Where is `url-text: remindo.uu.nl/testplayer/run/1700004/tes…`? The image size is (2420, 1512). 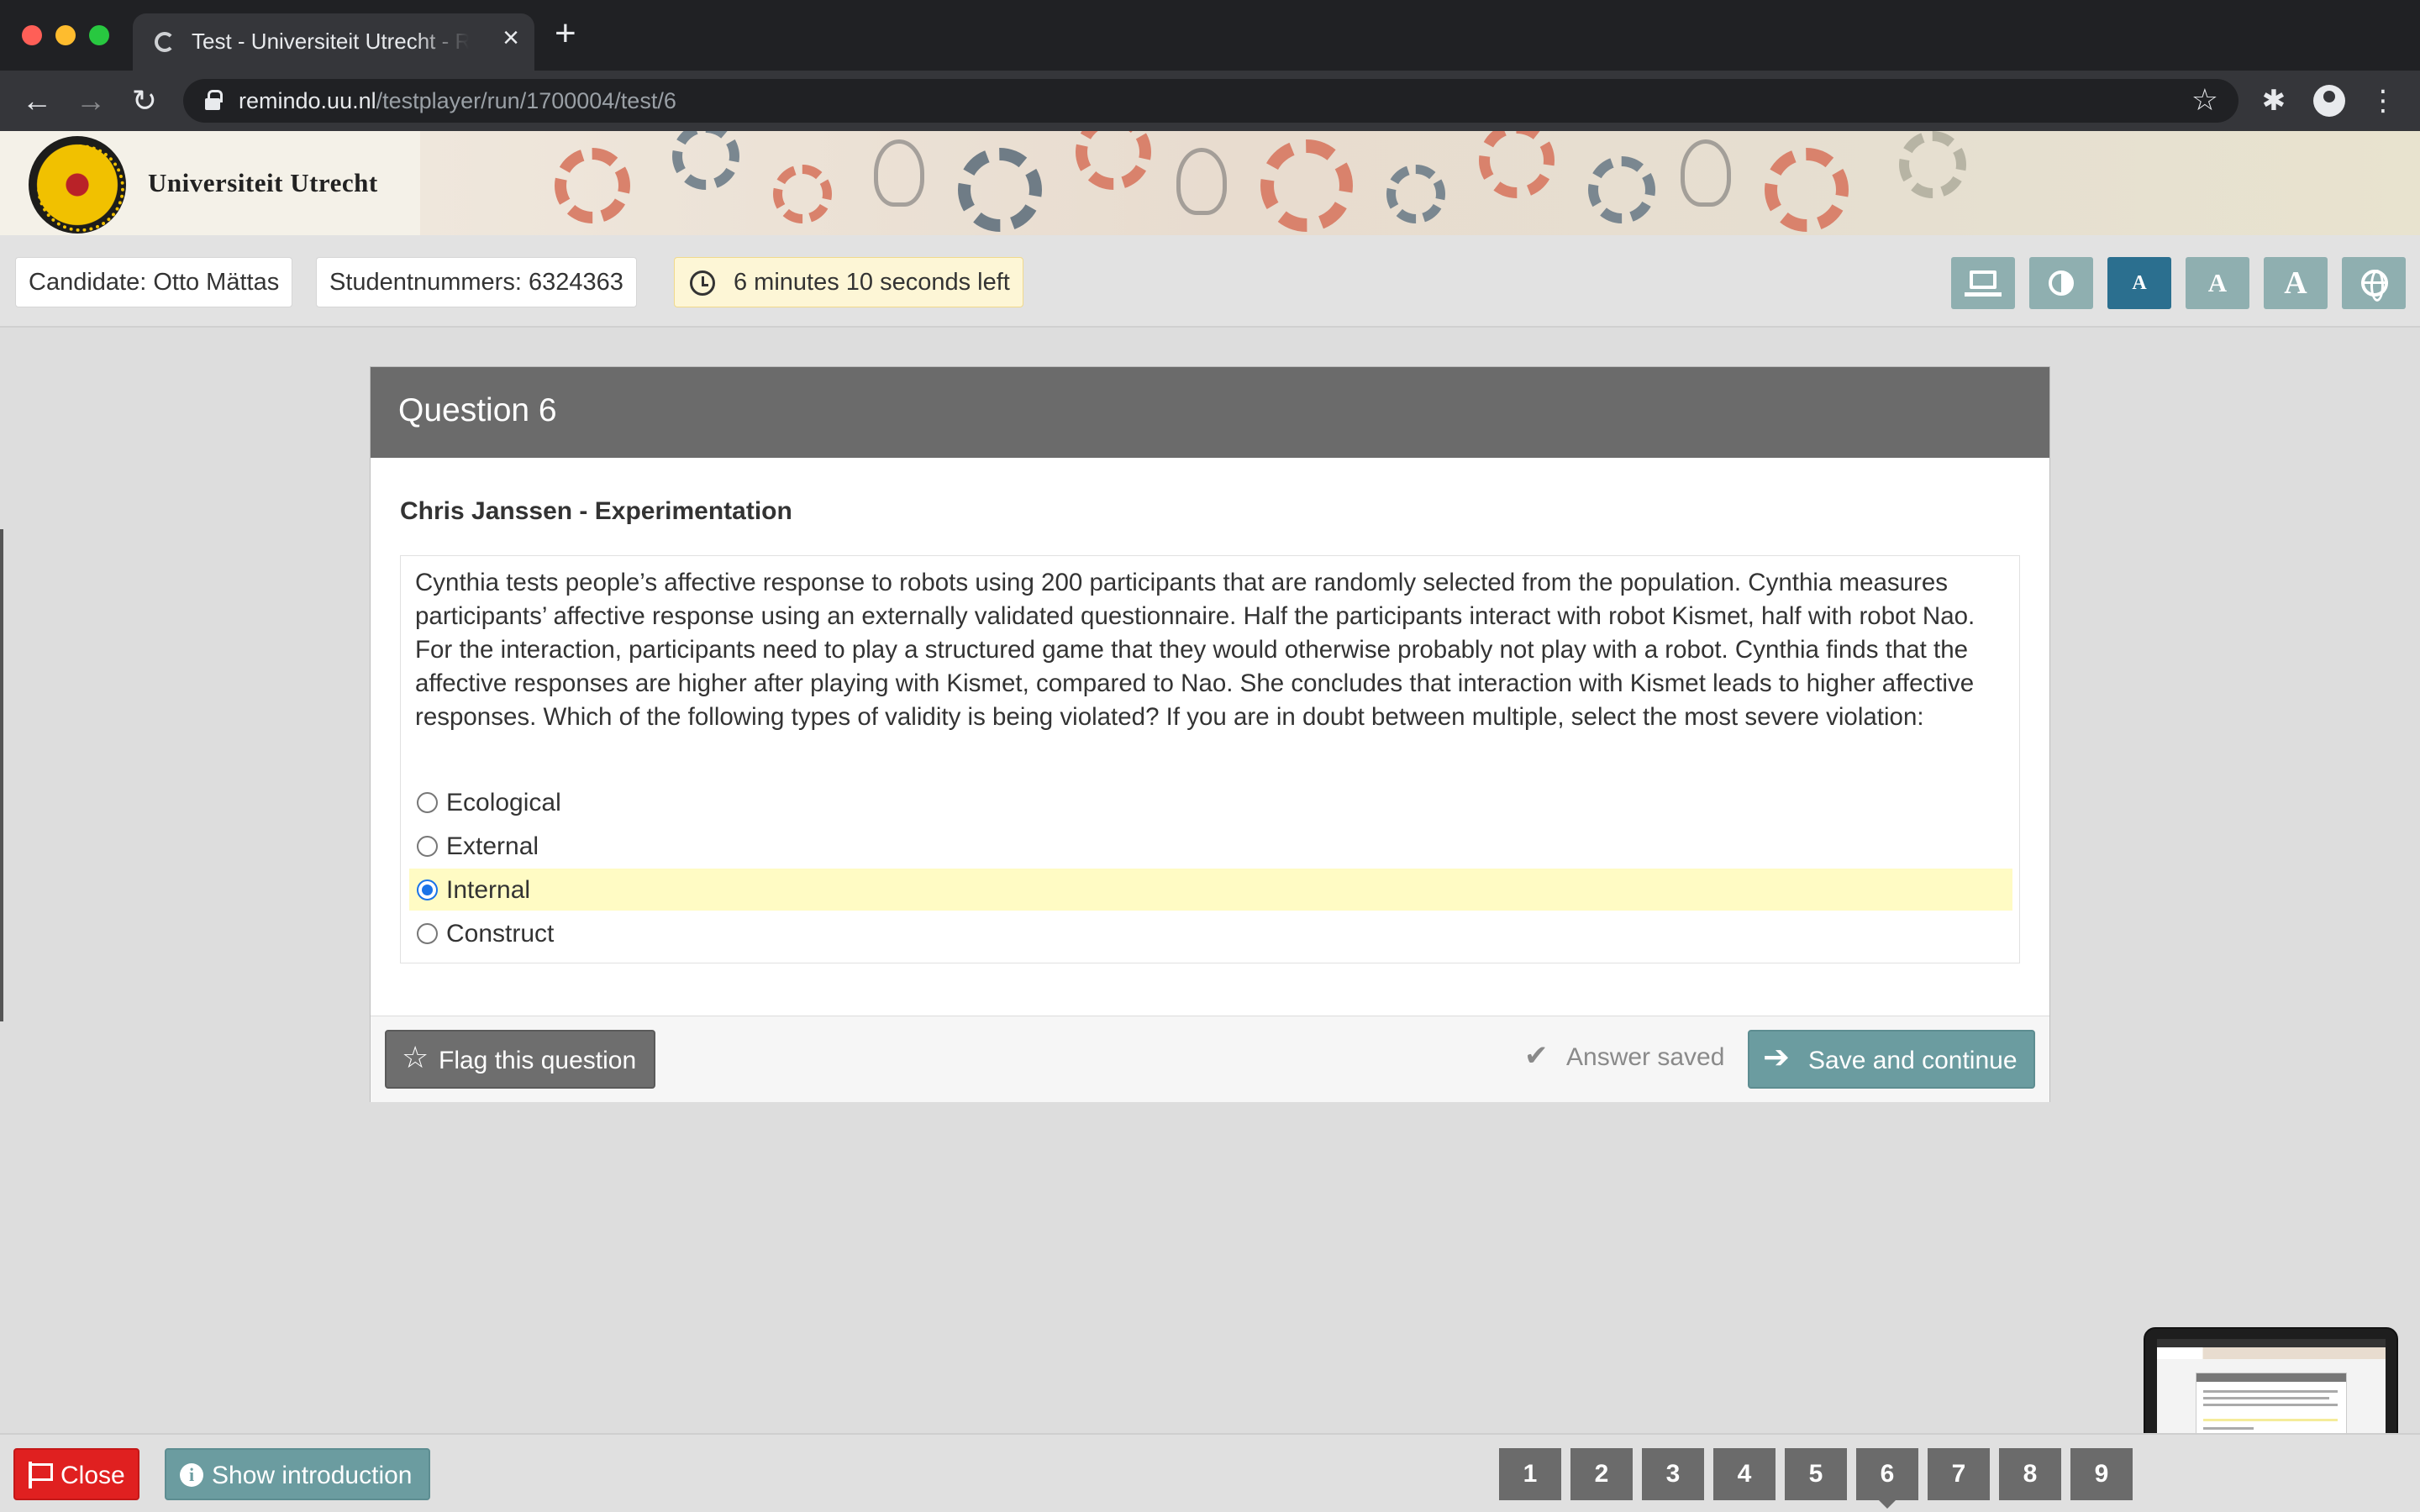 url-text: remindo.uu.nl/testplayer/run/1700004/tes… is located at coordinates (457, 101).